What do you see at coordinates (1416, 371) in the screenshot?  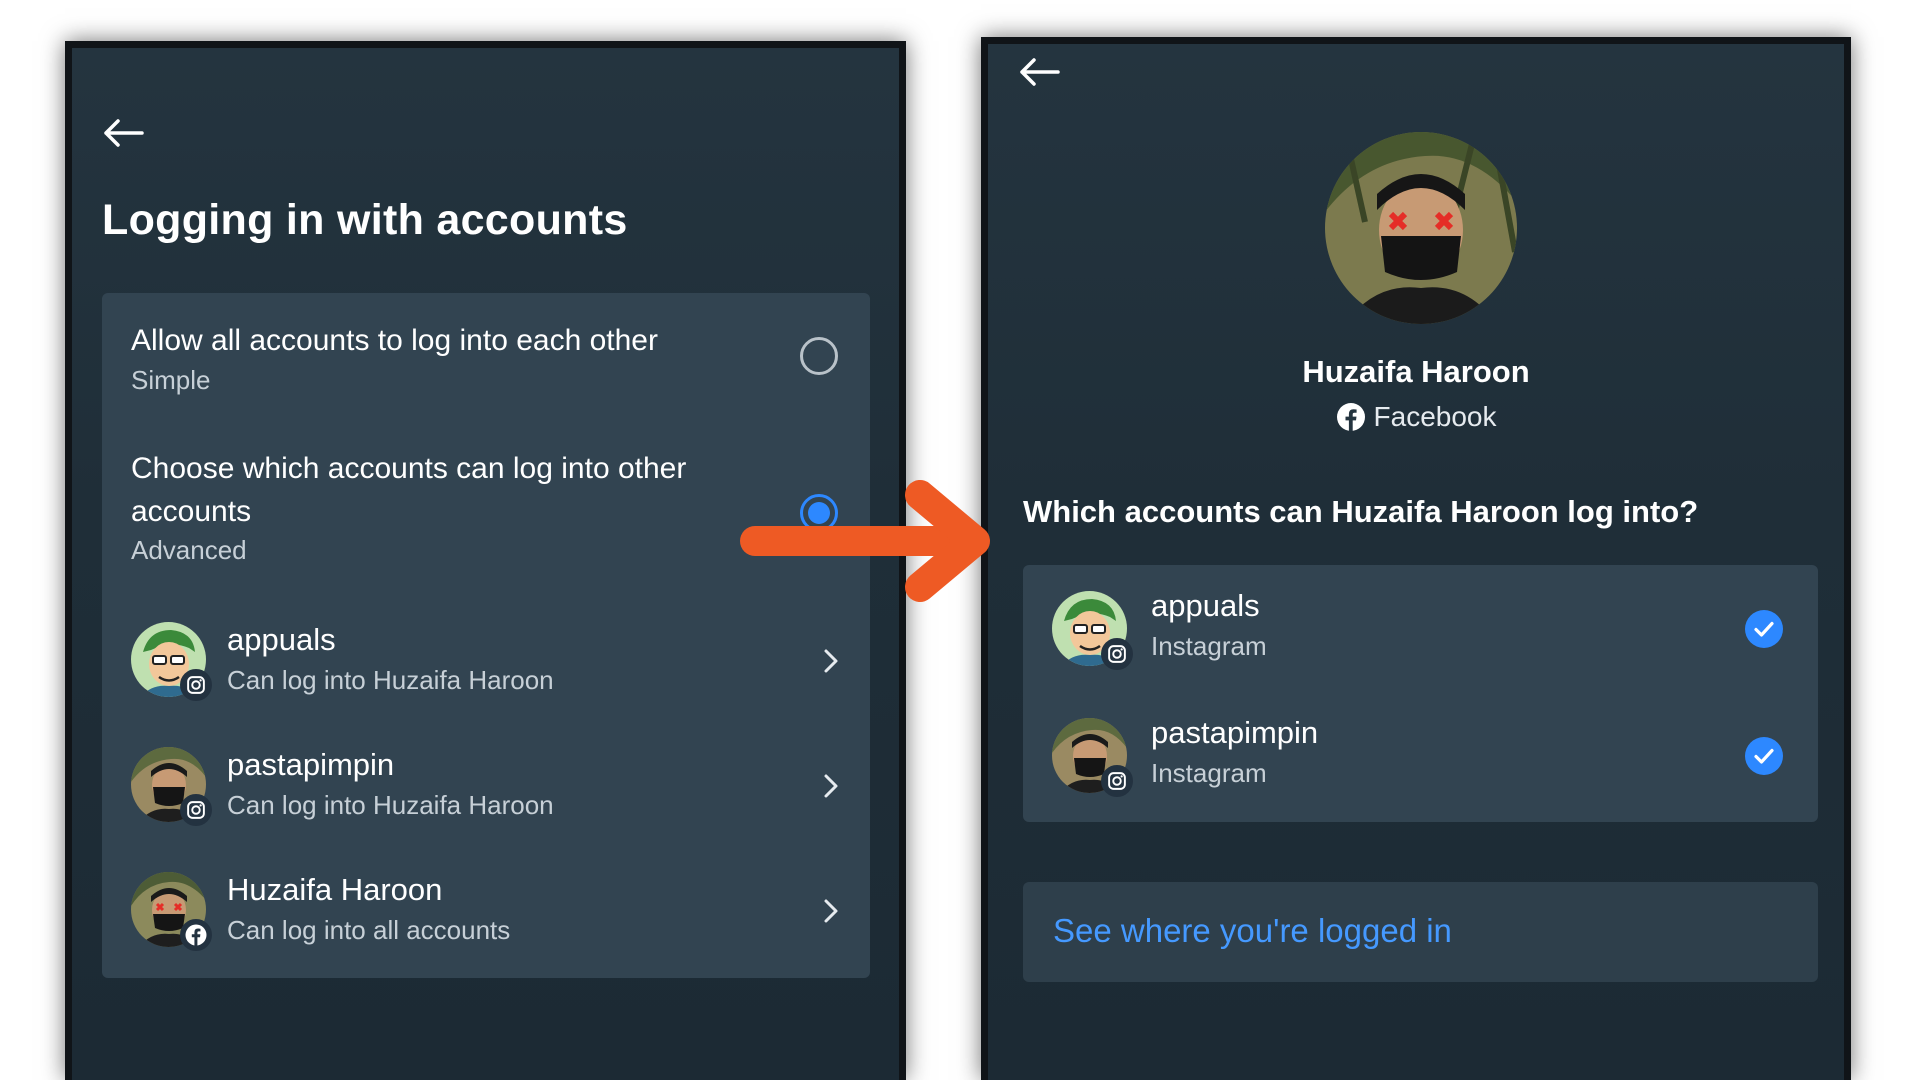 I see `profile-name: Huzaifa Haroon` at bounding box center [1416, 371].